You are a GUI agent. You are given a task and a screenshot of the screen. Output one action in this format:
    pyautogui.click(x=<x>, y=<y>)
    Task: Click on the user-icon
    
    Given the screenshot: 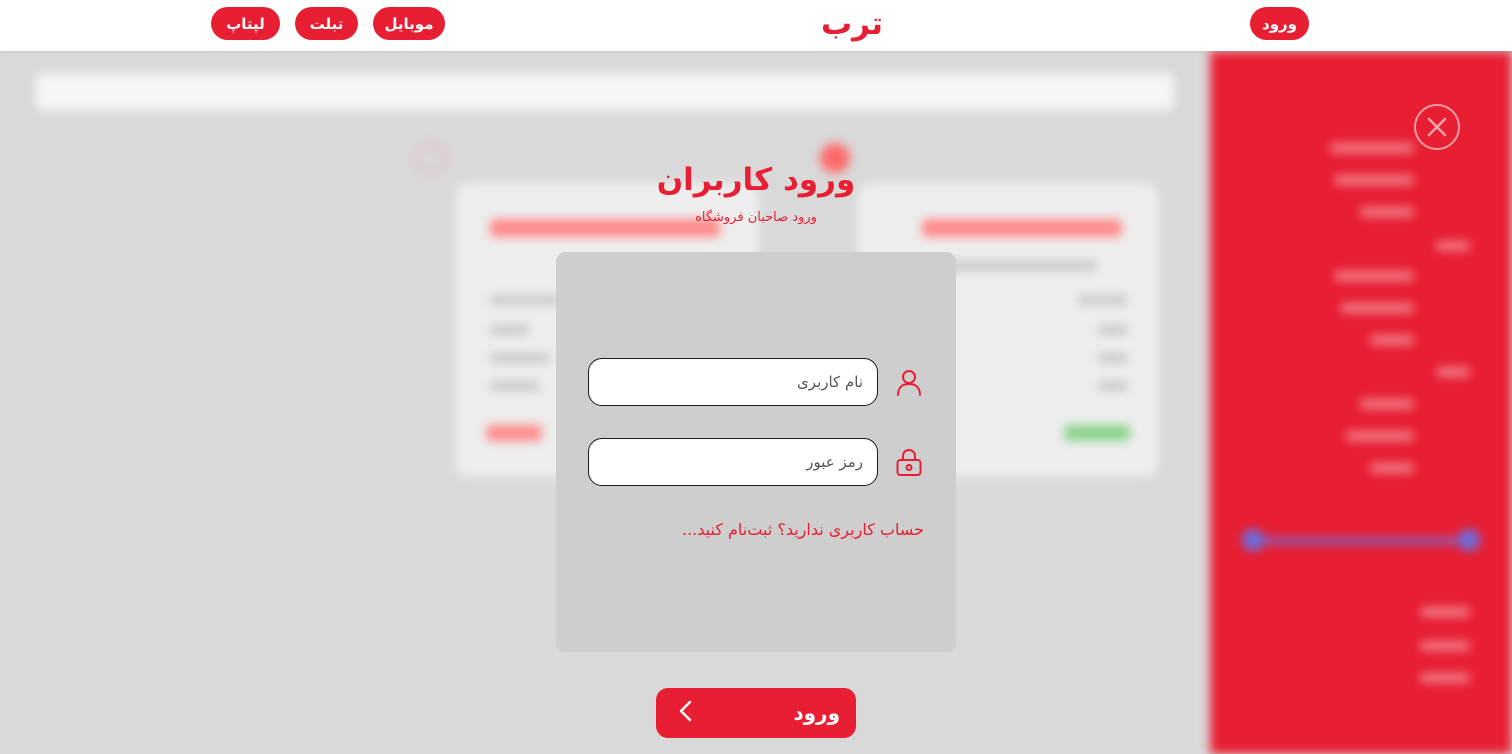 What is the action you would take?
    pyautogui.click(x=909, y=382)
    